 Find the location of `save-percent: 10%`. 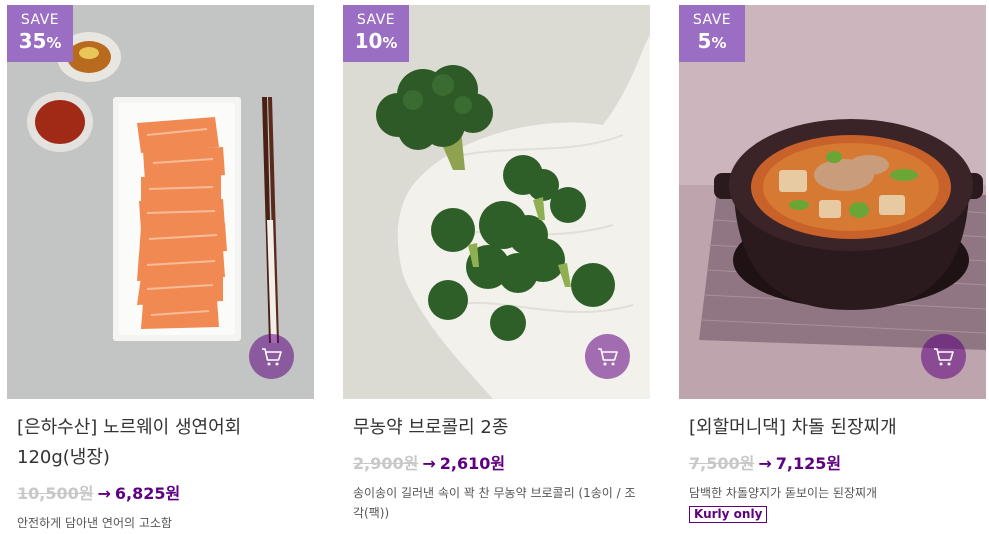

save-percent: 10% is located at coordinates (376, 42).